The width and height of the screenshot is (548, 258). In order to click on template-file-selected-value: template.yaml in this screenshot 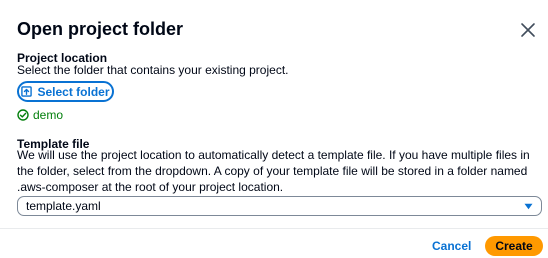, I will do `click(63, 206)`.